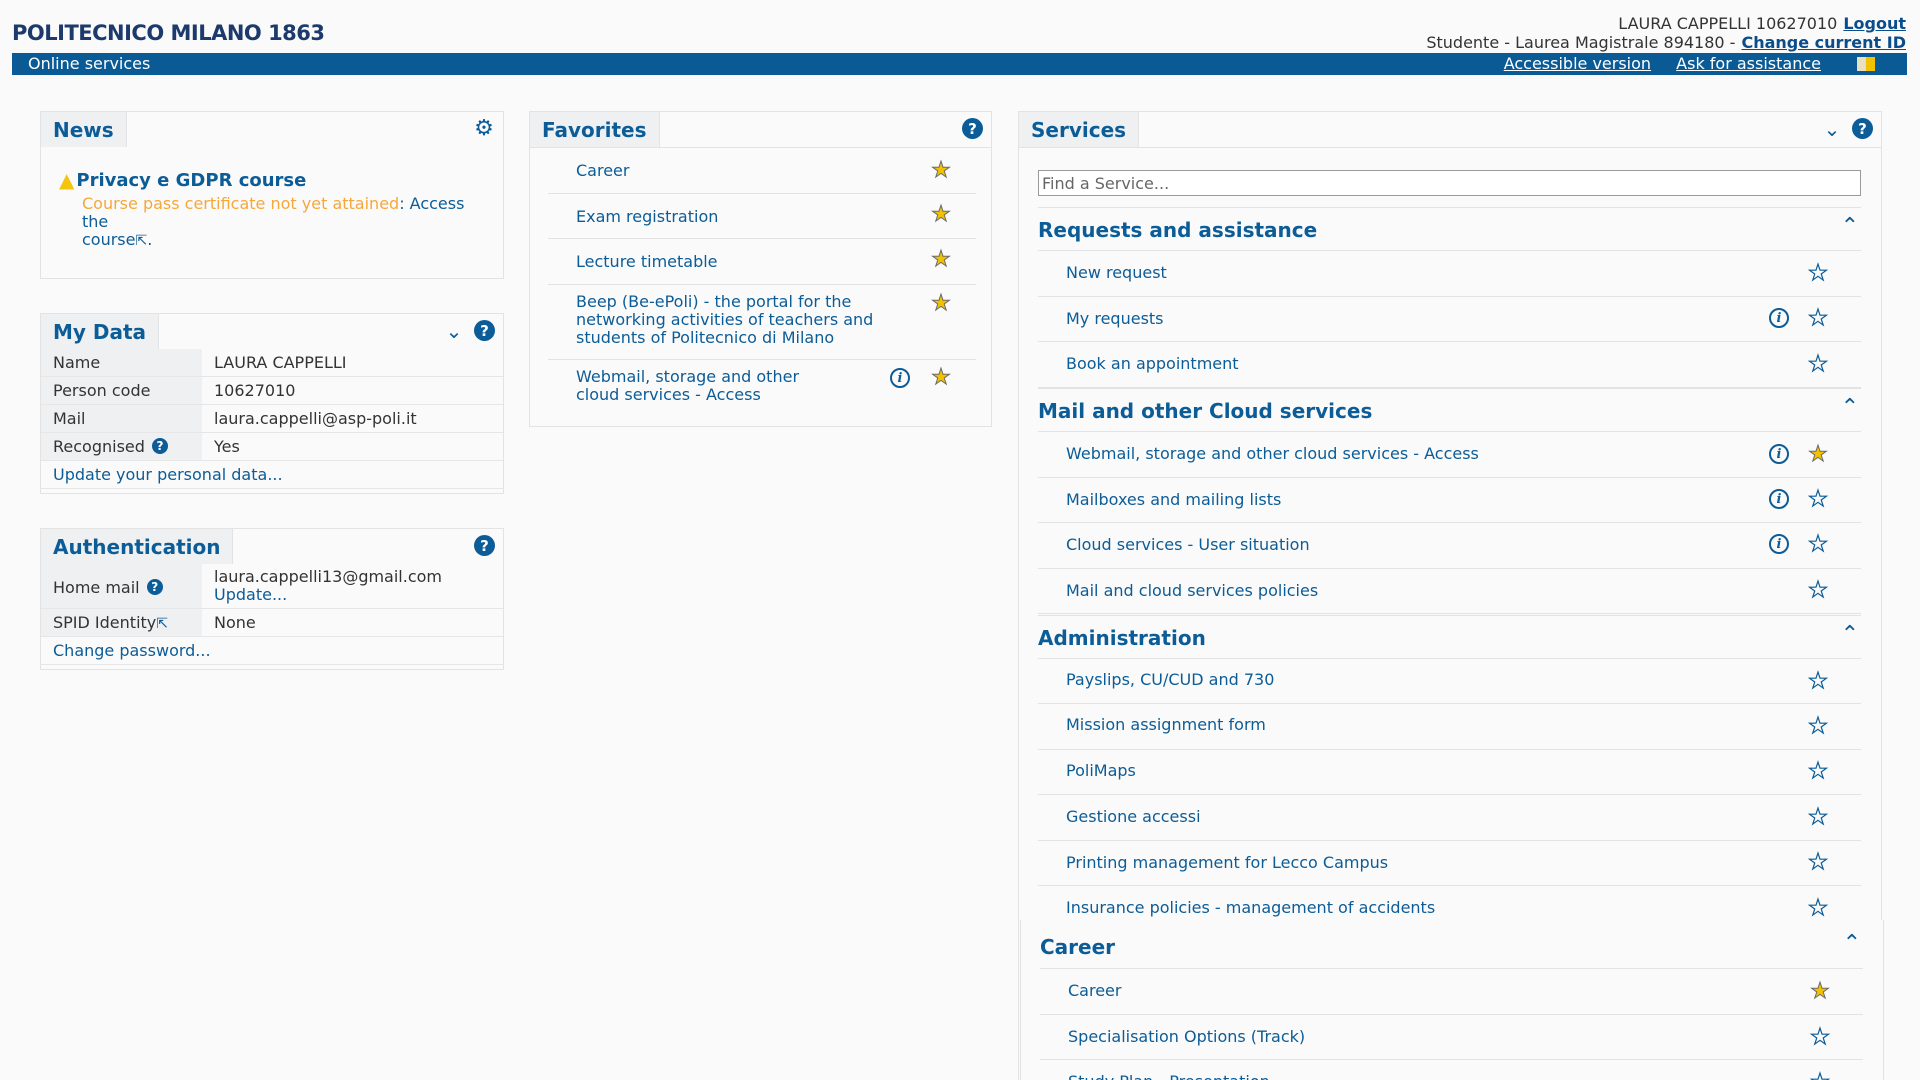  I want to click on service-label: My requests, so click(1115, 318).